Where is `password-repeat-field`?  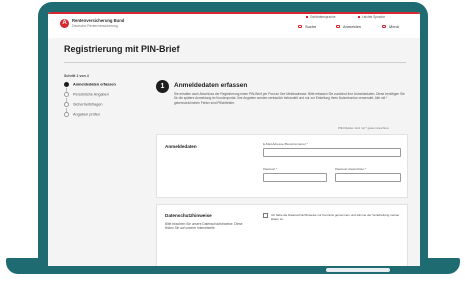
password-repeat-field is located at coordinates (368, 177).